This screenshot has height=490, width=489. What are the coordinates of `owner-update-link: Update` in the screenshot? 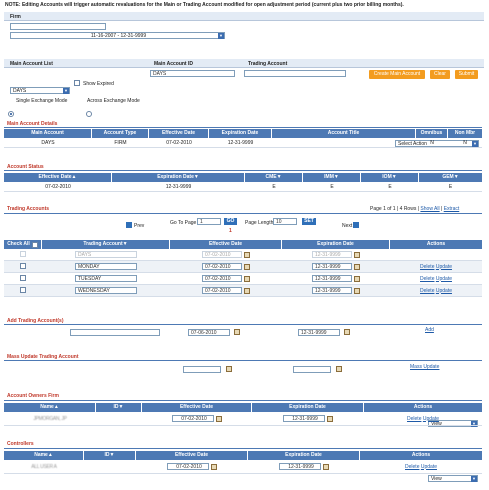 It's located at (431, 419).